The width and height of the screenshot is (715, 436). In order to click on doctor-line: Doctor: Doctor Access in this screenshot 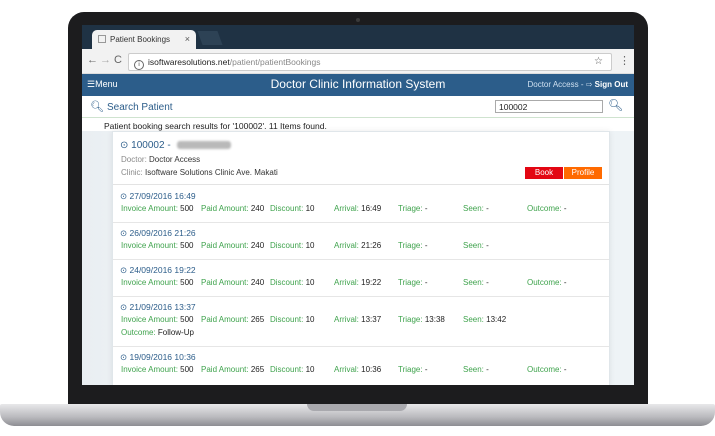, I will do `click(161, 159)`.